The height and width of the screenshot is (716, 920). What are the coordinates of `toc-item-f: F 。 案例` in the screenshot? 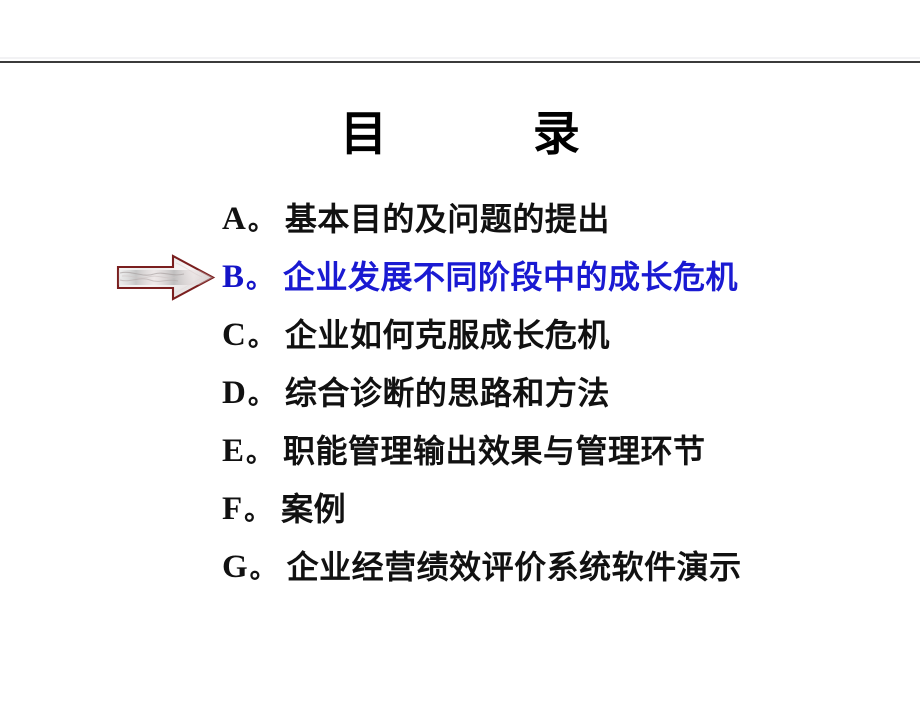 It's located at (460, 509).